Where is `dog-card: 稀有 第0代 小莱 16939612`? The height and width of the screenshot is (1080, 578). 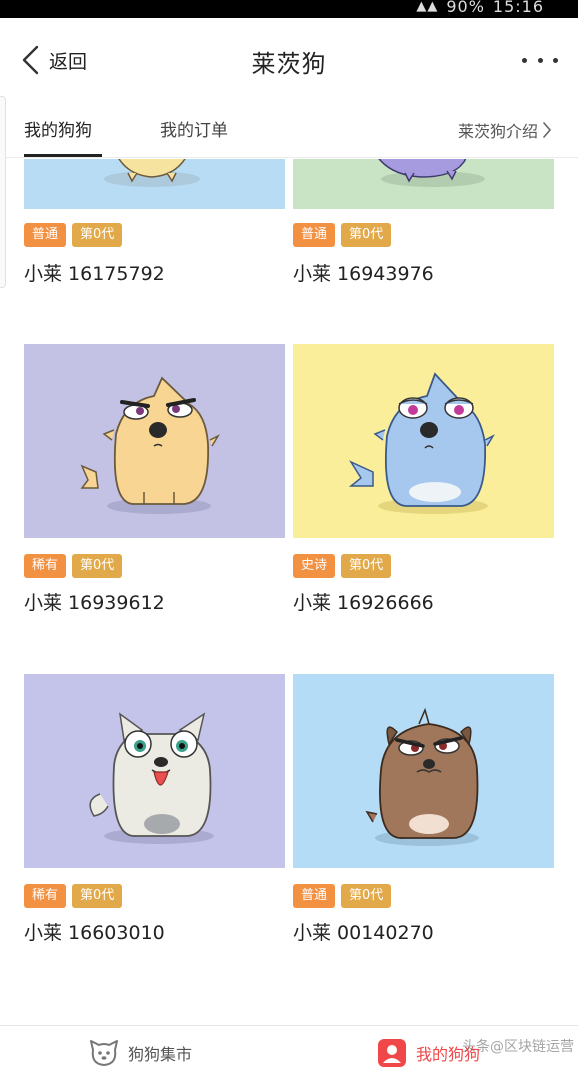
dog-card: 稀有 第0代 小莱 16939612 is located at coordinates (154, 479).